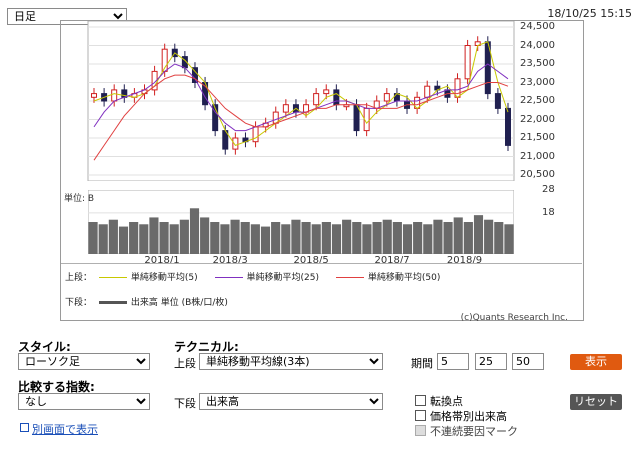 This screenshot has height=456, width=640. I want to click on legend-line-volume, so click(112, 302).